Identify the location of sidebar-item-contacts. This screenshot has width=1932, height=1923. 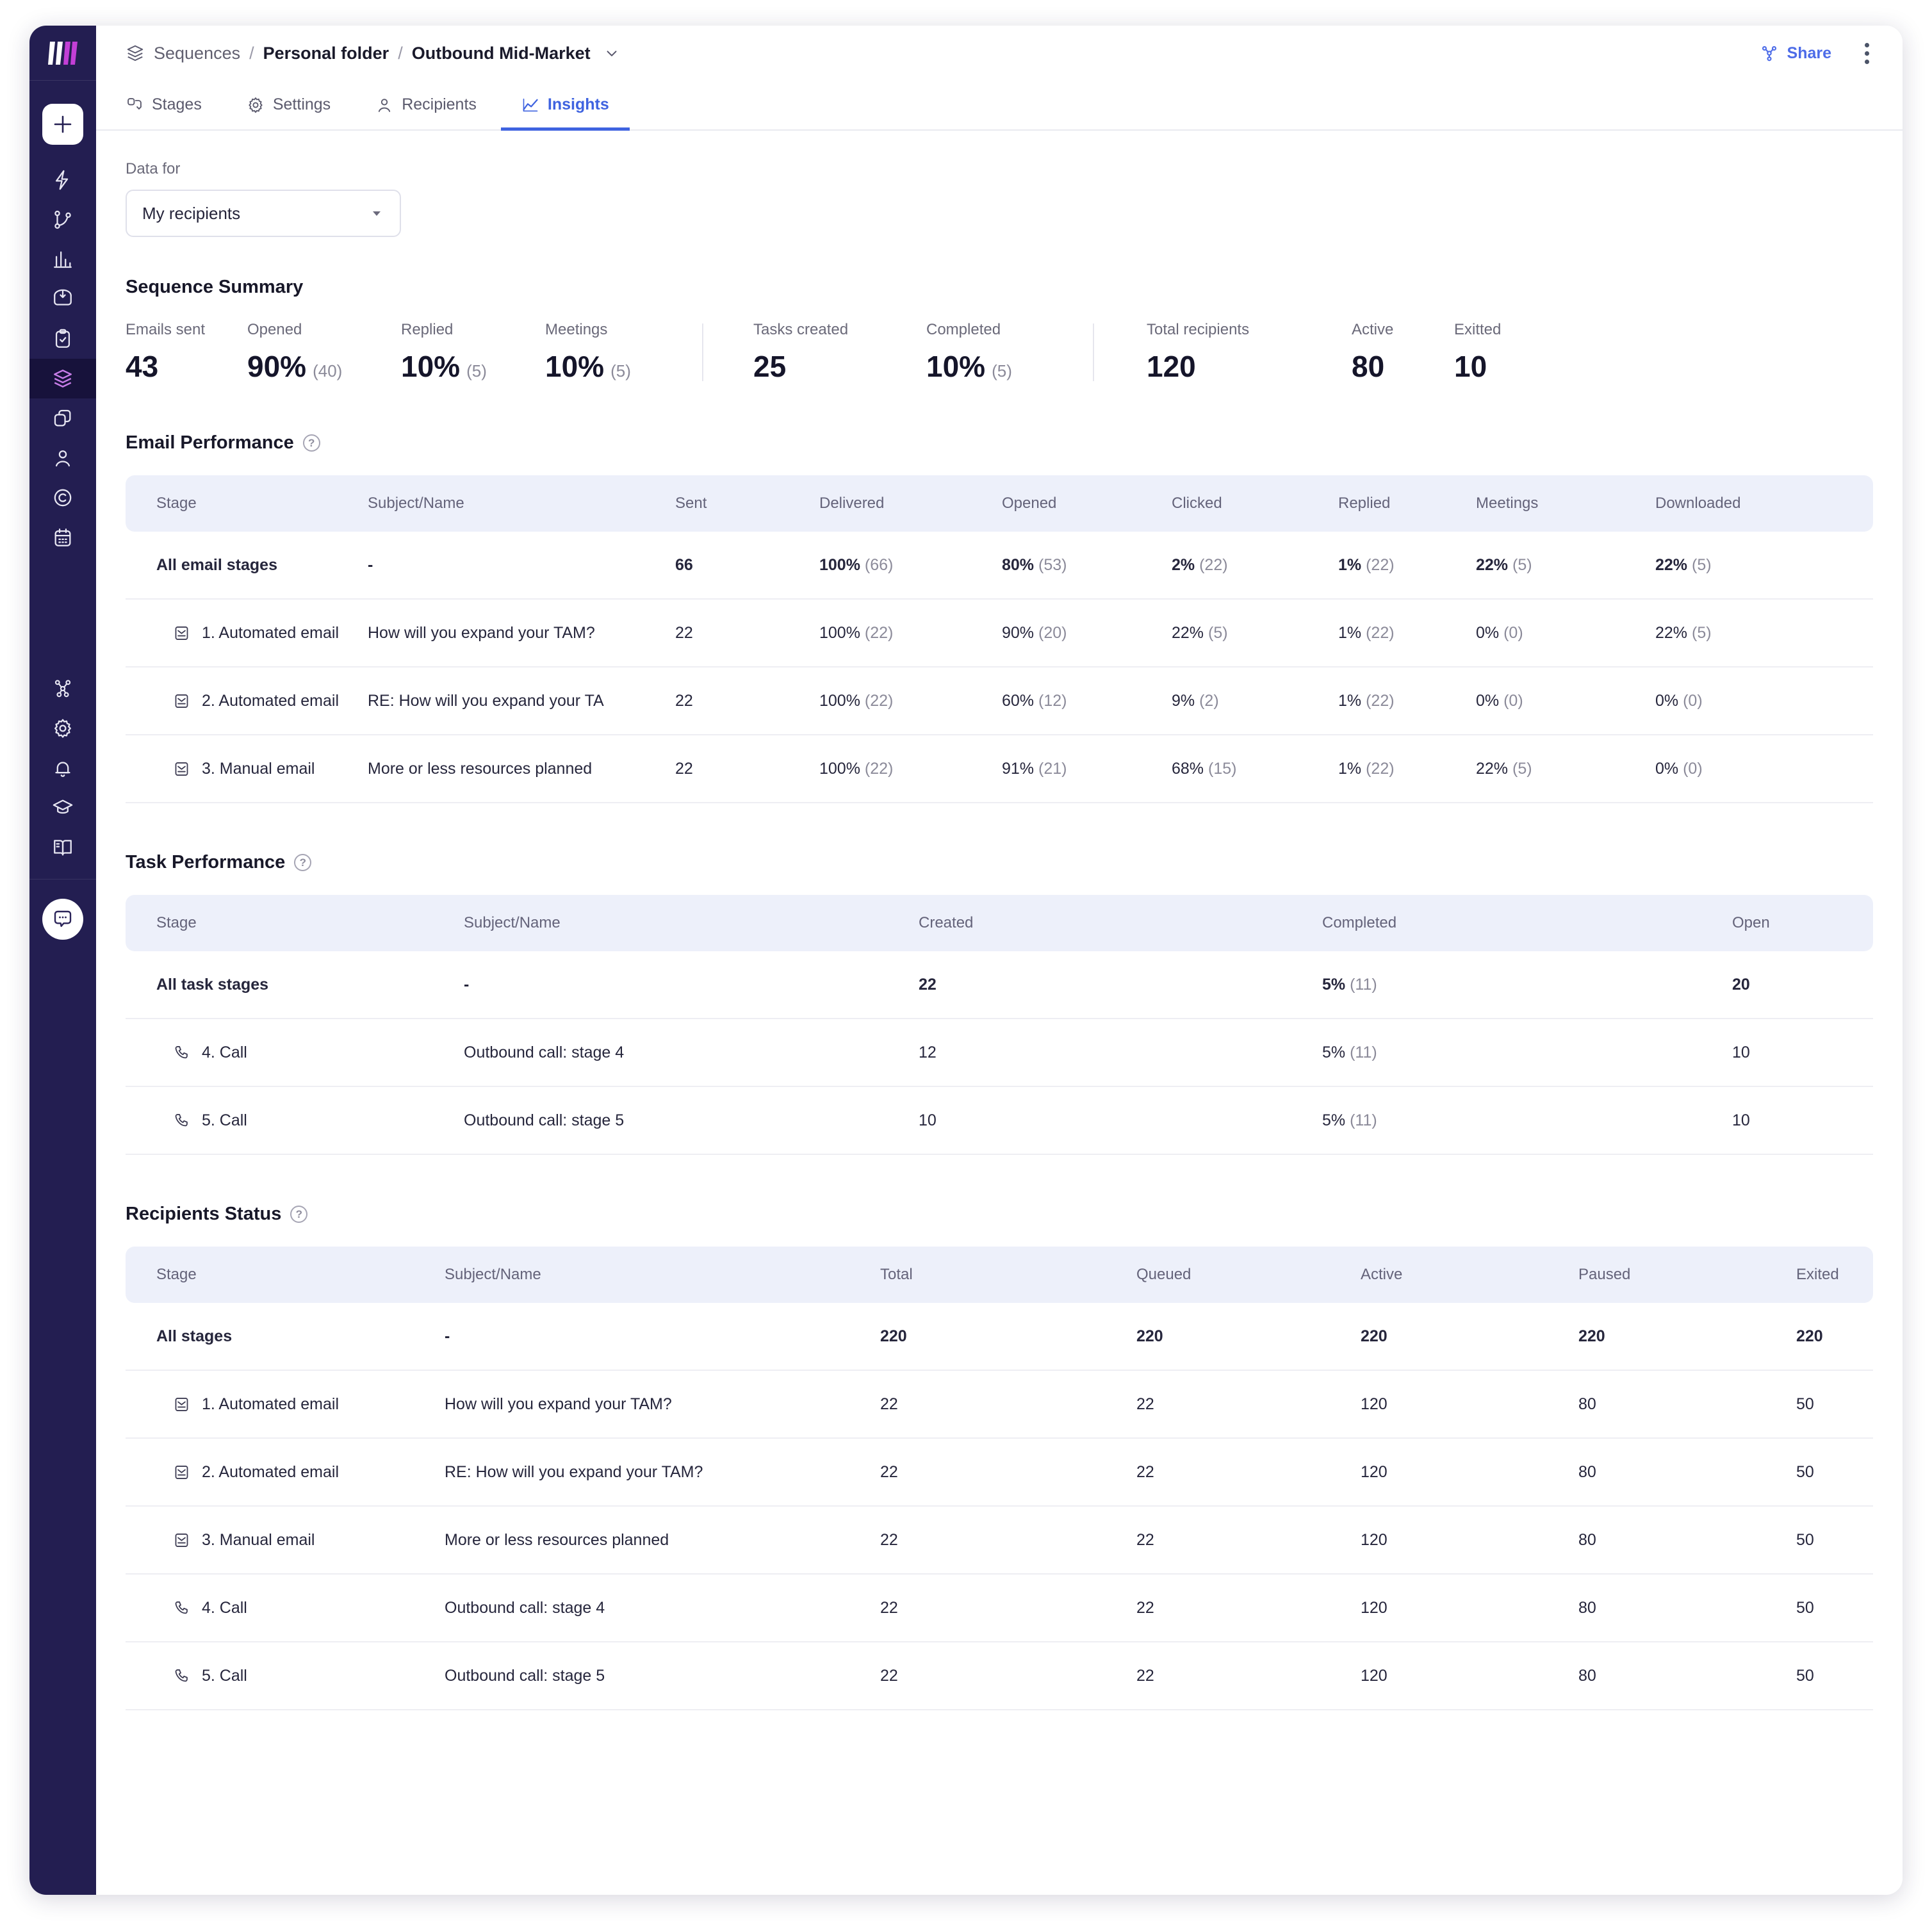
(62, 458).